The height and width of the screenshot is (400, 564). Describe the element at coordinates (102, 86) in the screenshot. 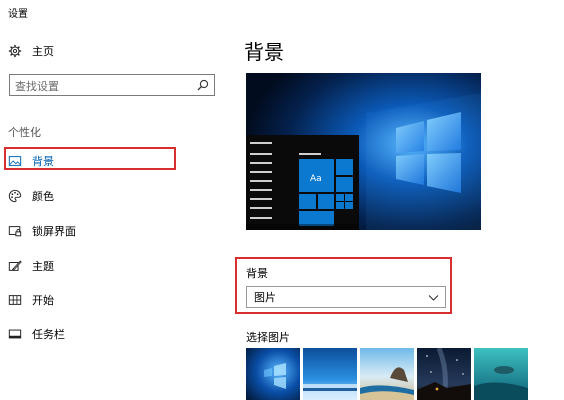

I see `search-input` at that location.